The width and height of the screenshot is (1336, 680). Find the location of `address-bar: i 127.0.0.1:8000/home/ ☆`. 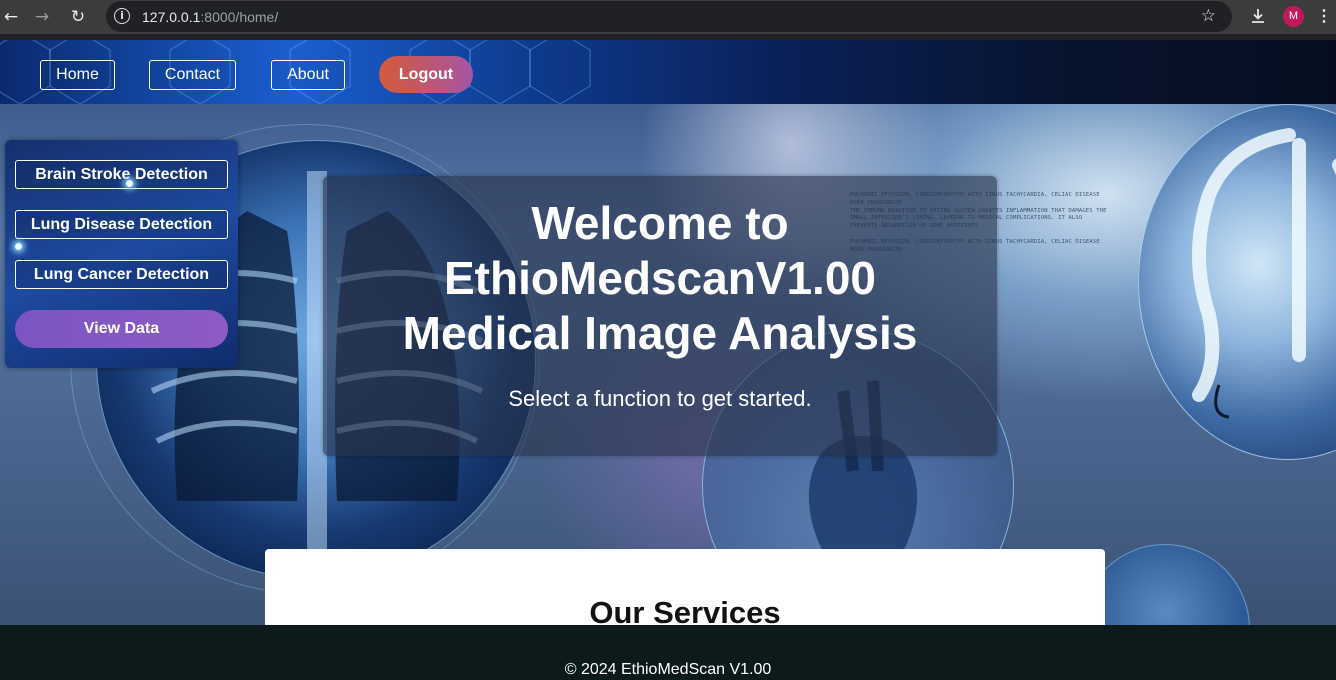

address-bar: i 127.0.0.1:8000/home/ ☆ is located at coordinates (669, 16).